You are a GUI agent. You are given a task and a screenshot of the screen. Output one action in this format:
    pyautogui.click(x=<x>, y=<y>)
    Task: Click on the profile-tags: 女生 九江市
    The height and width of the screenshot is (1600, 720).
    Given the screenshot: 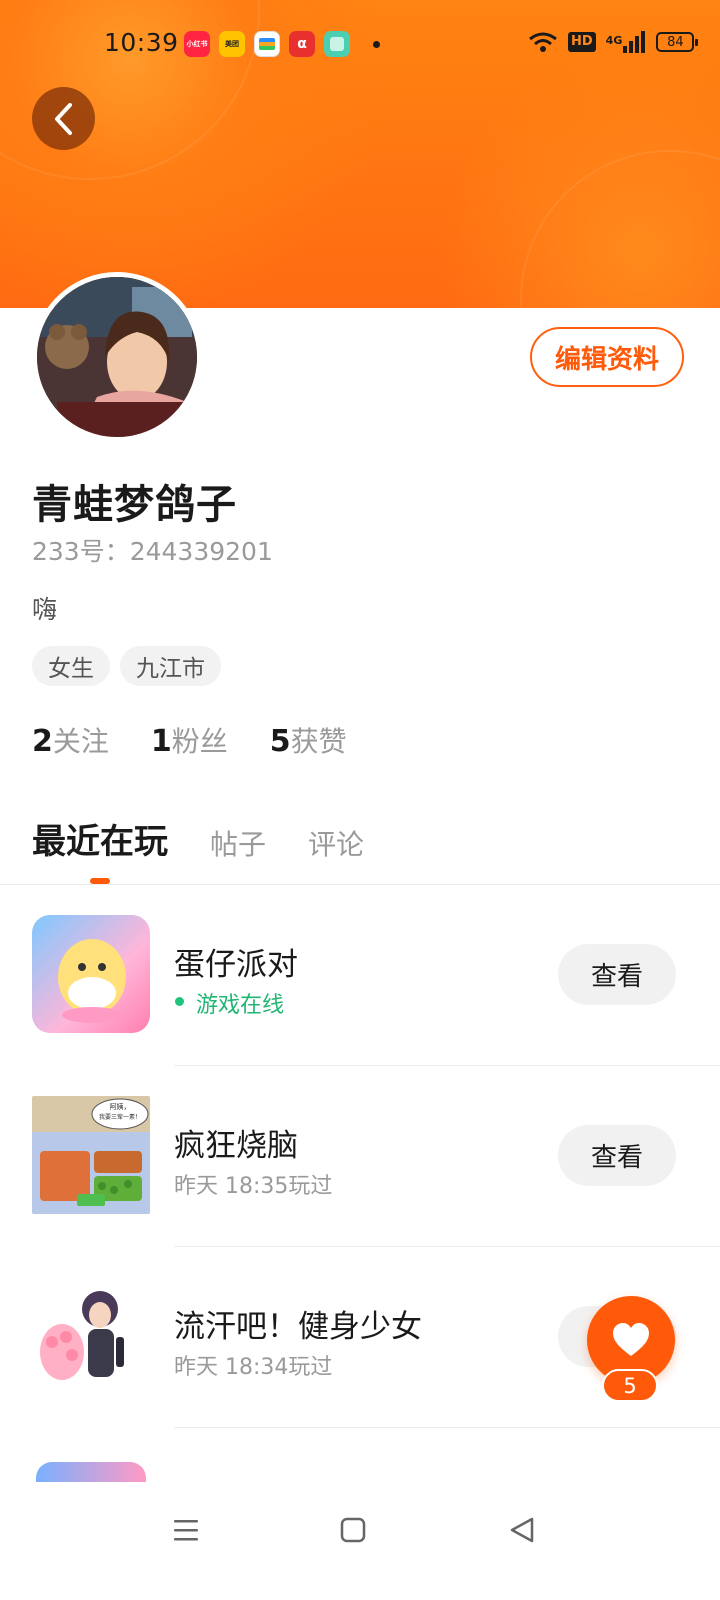 What is the action you would take?
    pyautogui.click(x=126, y=666)
    